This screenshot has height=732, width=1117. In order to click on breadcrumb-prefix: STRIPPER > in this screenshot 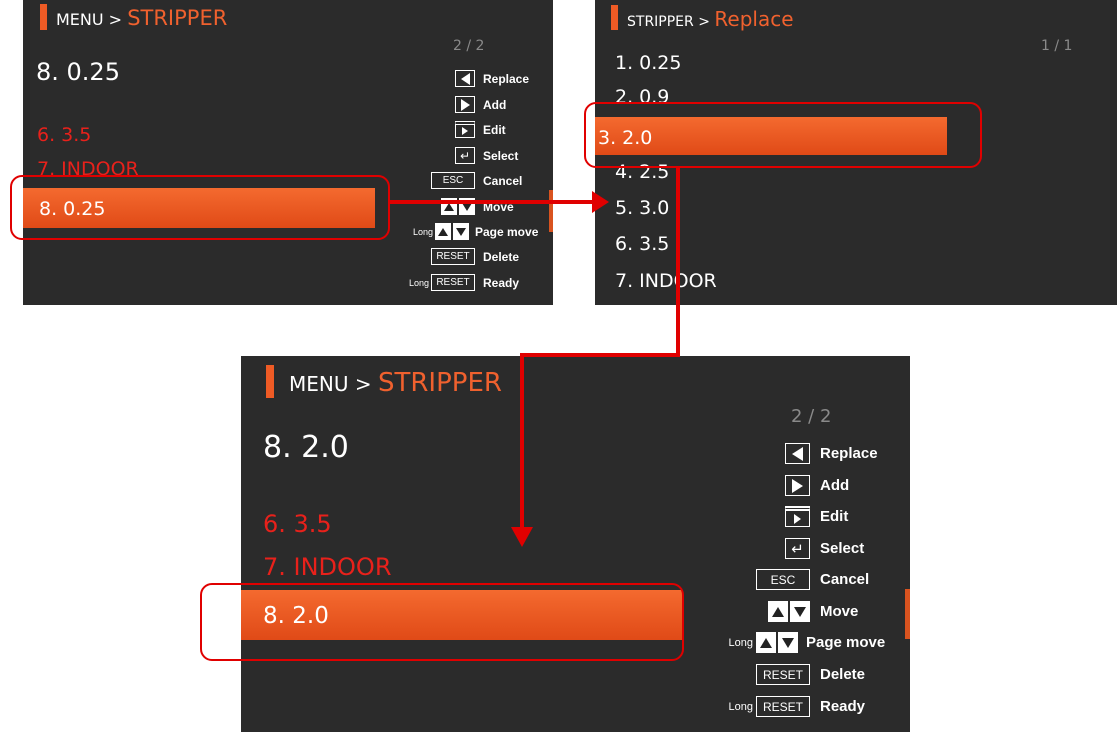, I will do `click(668, 22)`.